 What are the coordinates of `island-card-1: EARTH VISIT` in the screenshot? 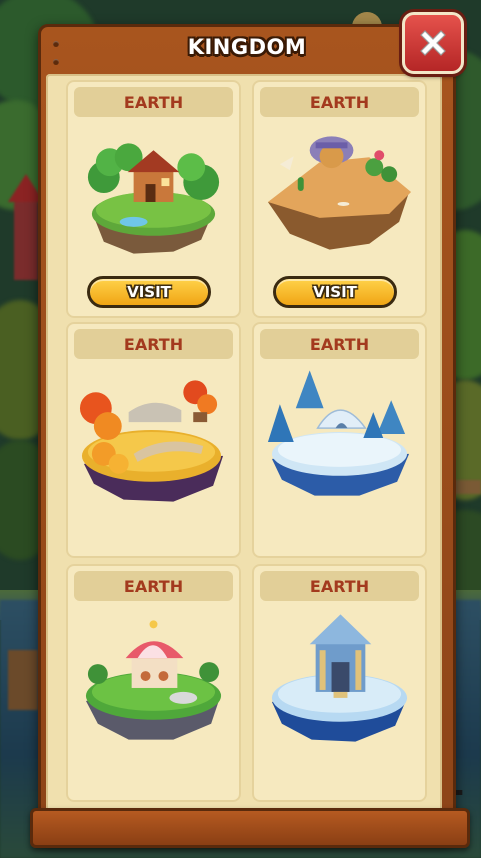 It's located at (153, 199).